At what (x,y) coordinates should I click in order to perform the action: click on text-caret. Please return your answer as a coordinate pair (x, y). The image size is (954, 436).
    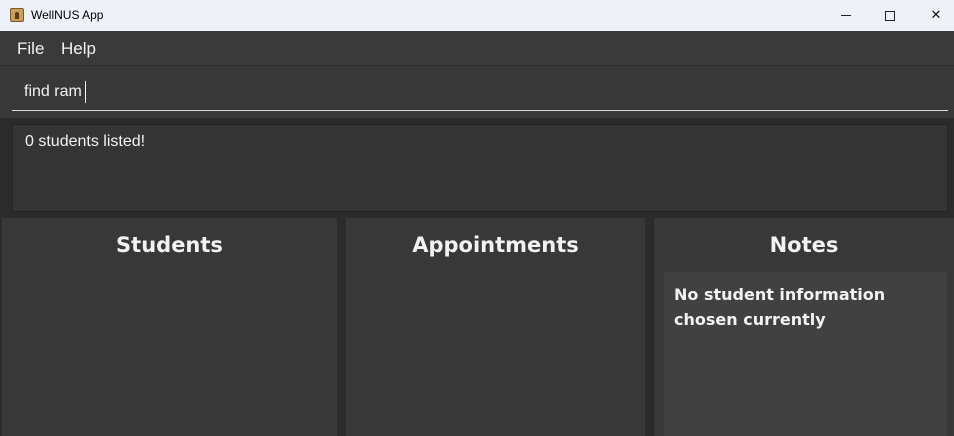
    Looking at the image, I should click on (85, 92).